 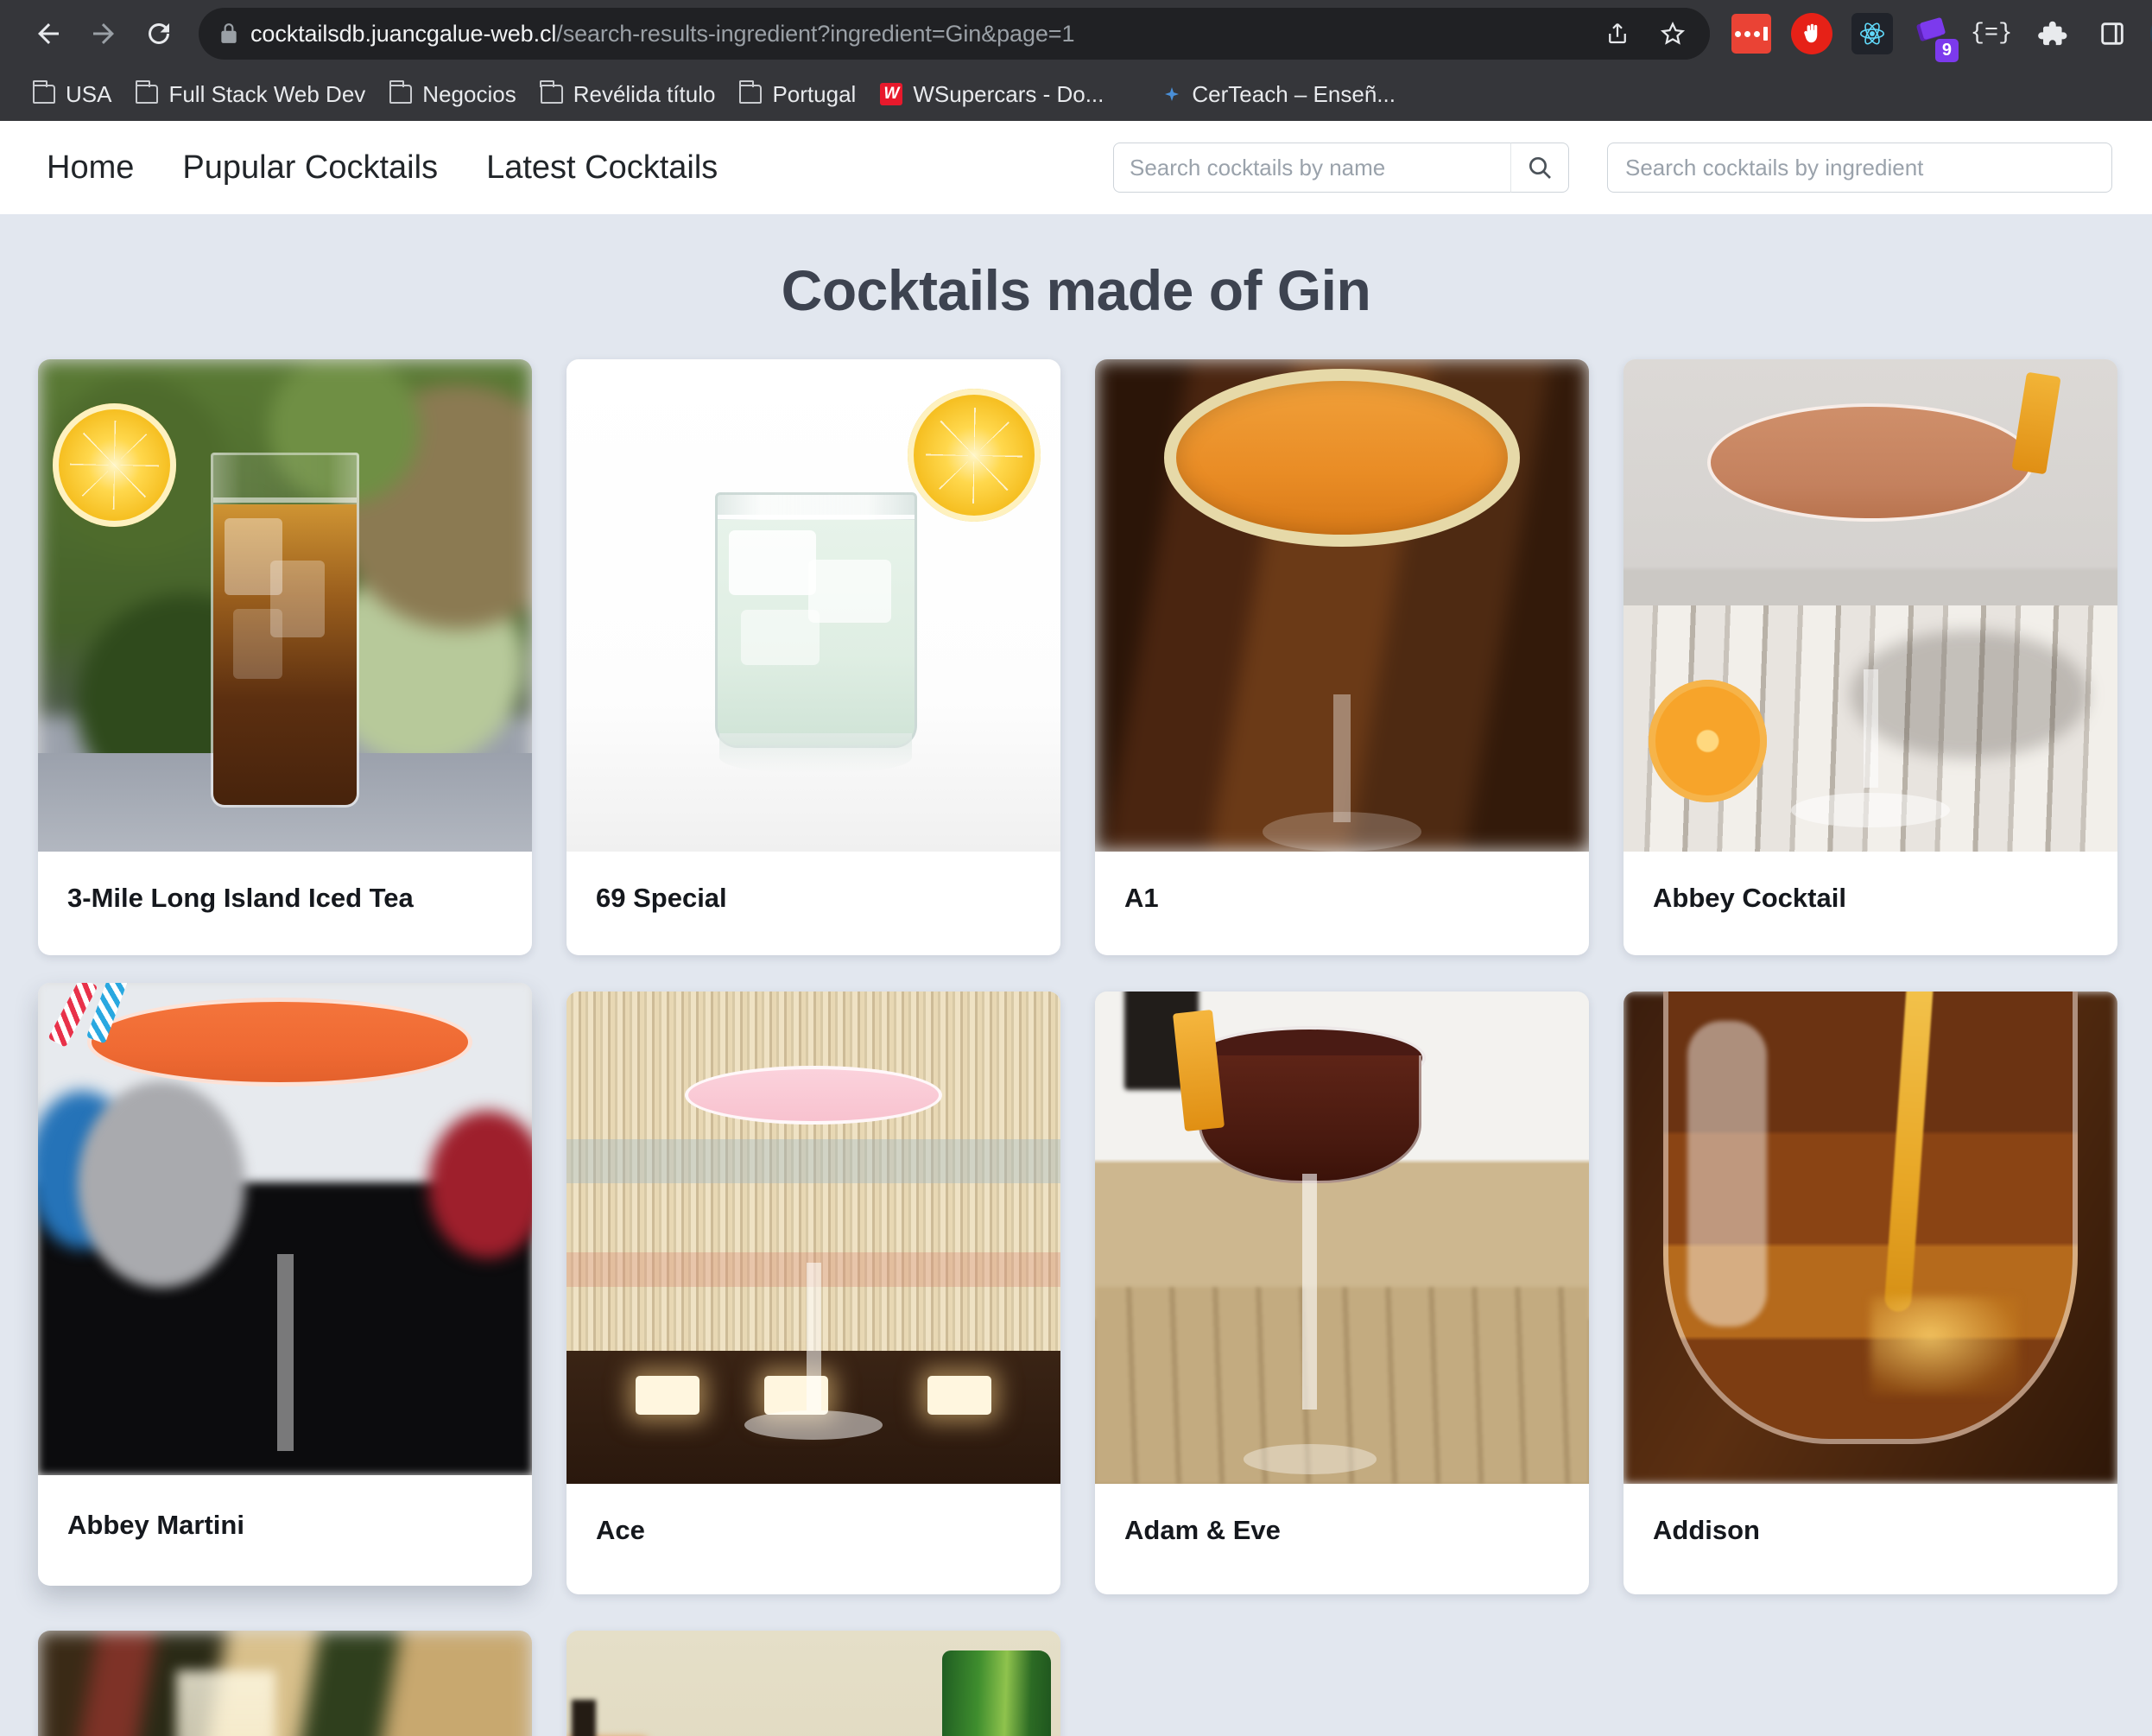 I want to click on cocktail-card: 3-Mile Long Island Iced Tea, so click(x=285, y=657).